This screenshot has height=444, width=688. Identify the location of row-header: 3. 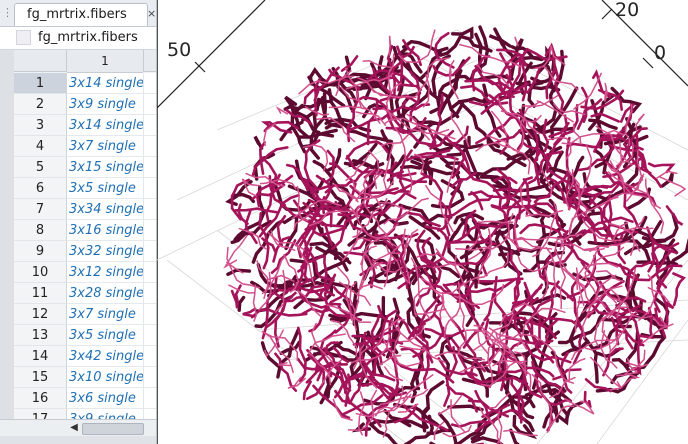
(40, 125).